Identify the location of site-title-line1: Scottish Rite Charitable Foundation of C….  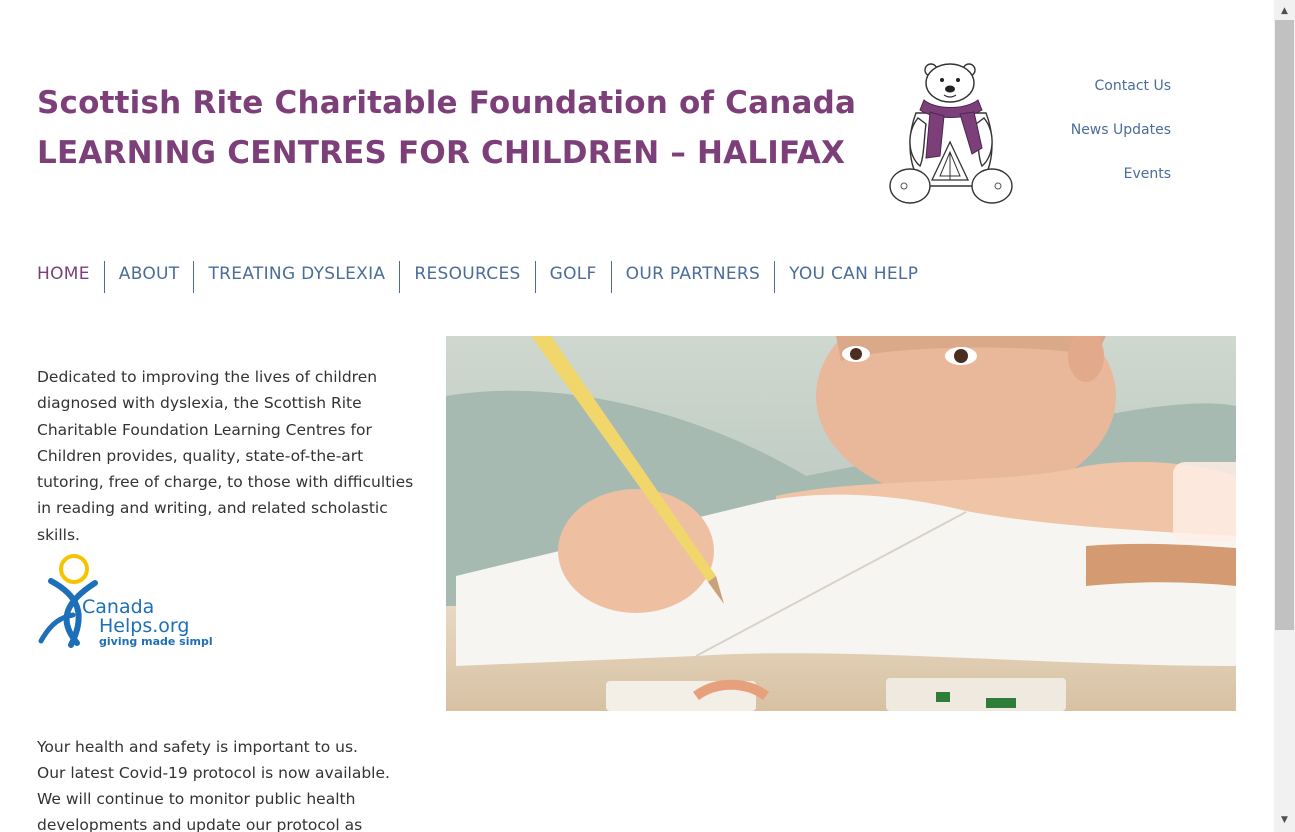
(447, 103).